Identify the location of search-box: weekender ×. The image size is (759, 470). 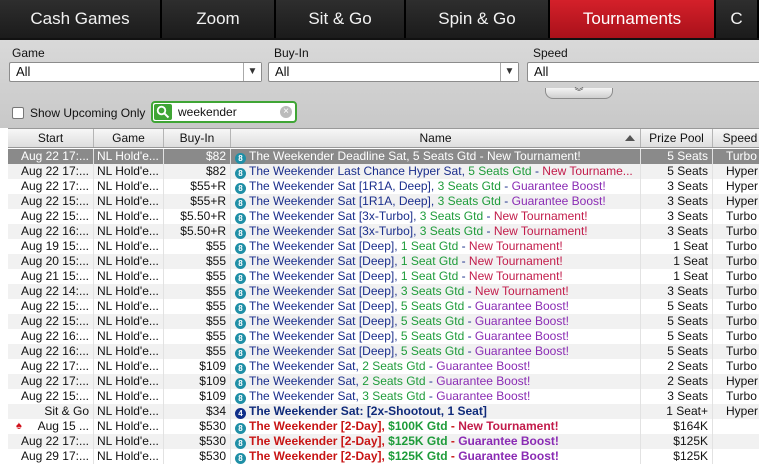
(224, 112).